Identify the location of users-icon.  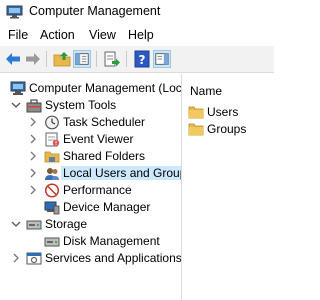
(52, 174).